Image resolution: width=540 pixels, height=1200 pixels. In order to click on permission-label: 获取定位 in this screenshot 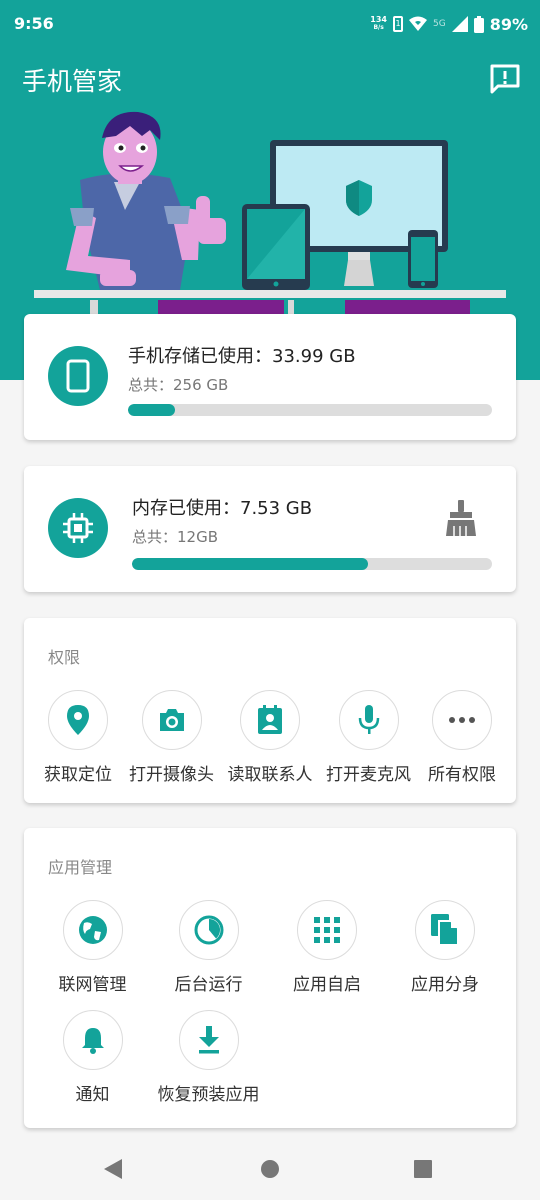, I will do `click(78, 775)`.